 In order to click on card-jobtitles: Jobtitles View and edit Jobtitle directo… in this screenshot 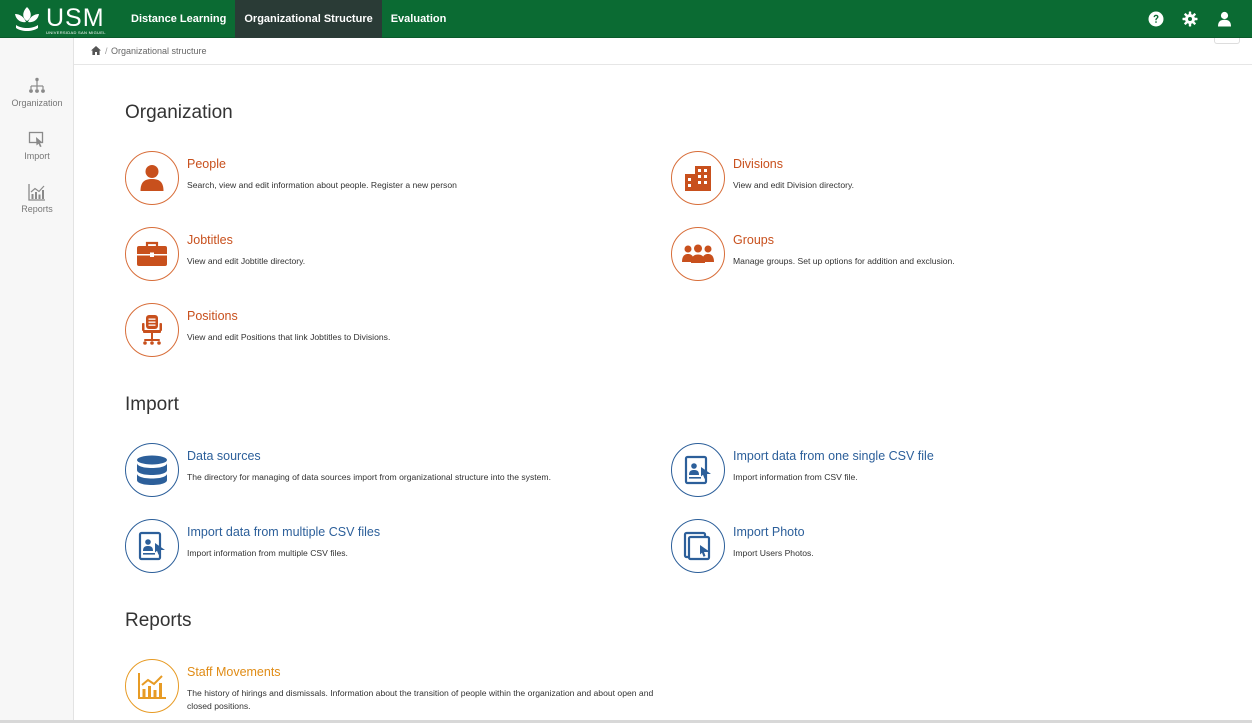, I will do `click(385, 255)`.